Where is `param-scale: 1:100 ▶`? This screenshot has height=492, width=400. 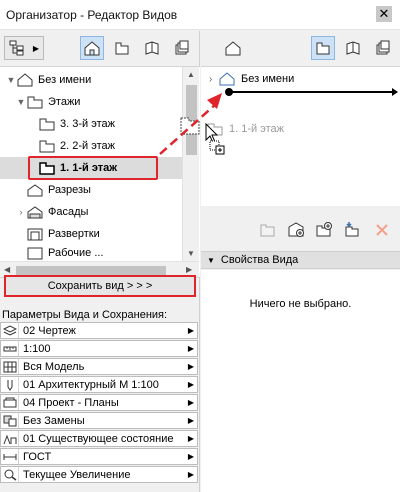 param-scale: 1:100 ▶ is located at coordinates (99, 348).